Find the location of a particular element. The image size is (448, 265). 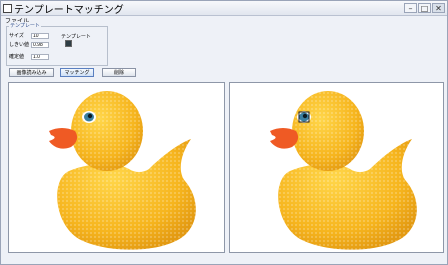

match-button: マッチング is located at coordinates (77, 72).